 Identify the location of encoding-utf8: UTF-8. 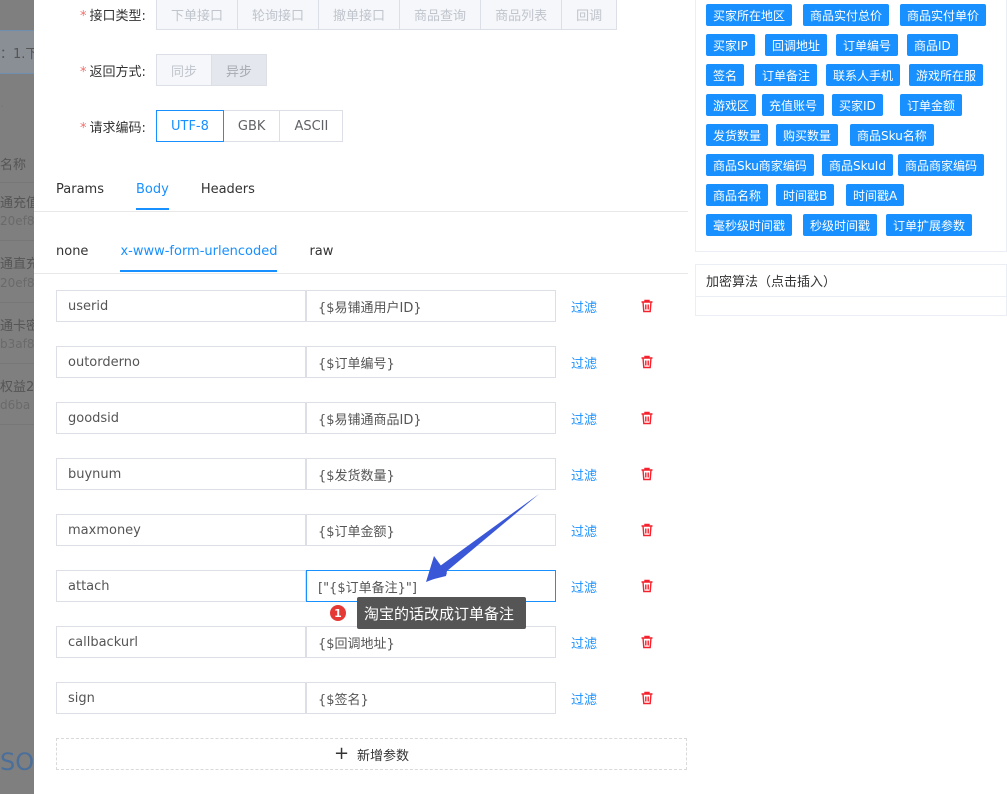
(190, 126).